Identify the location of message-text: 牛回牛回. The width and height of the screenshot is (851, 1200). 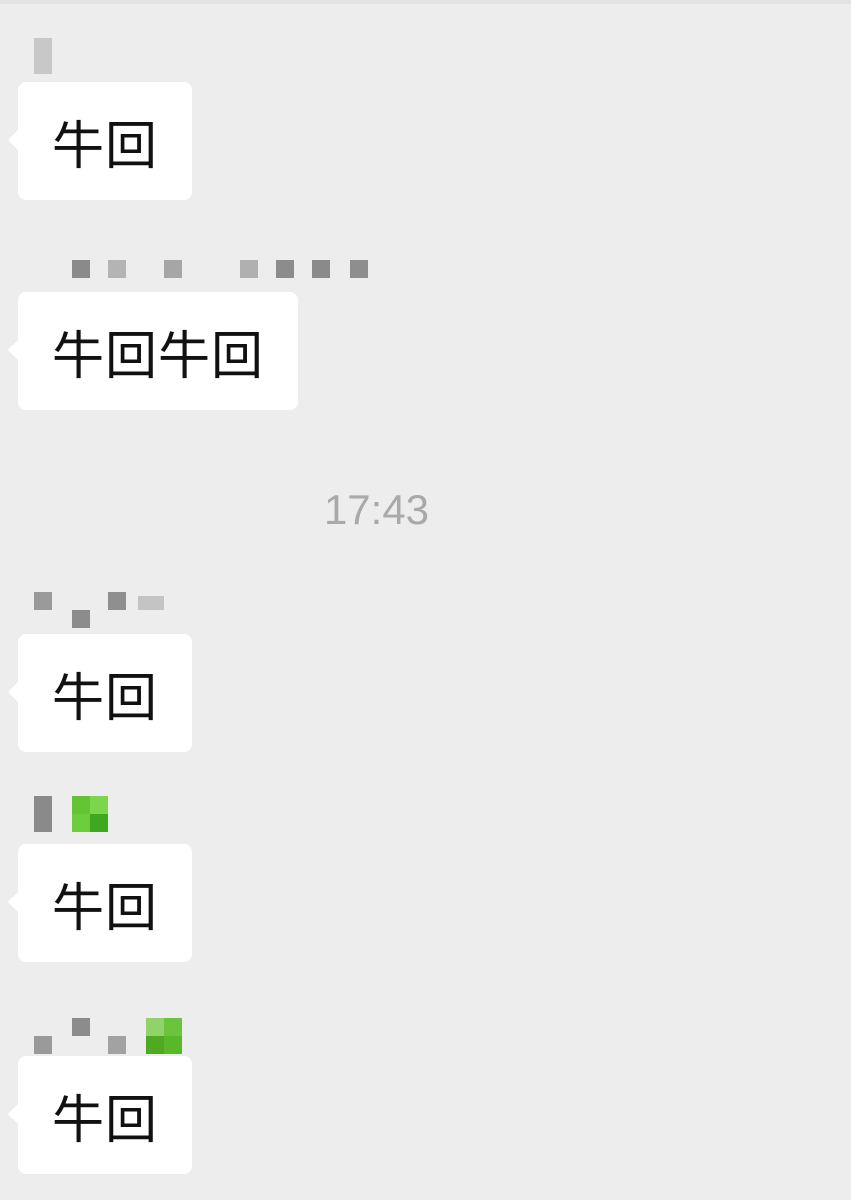
(158, 356).